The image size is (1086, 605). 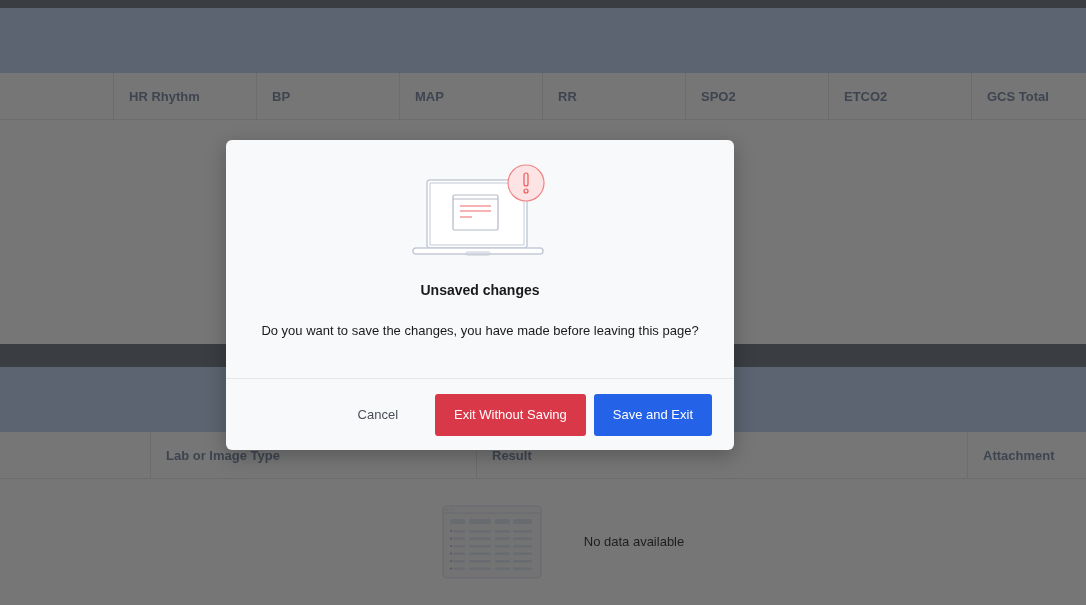 What do you see at coordinates (718, 96) in the screenshot?
I see `column-header: SPO2` at bounding box center [718, 96].